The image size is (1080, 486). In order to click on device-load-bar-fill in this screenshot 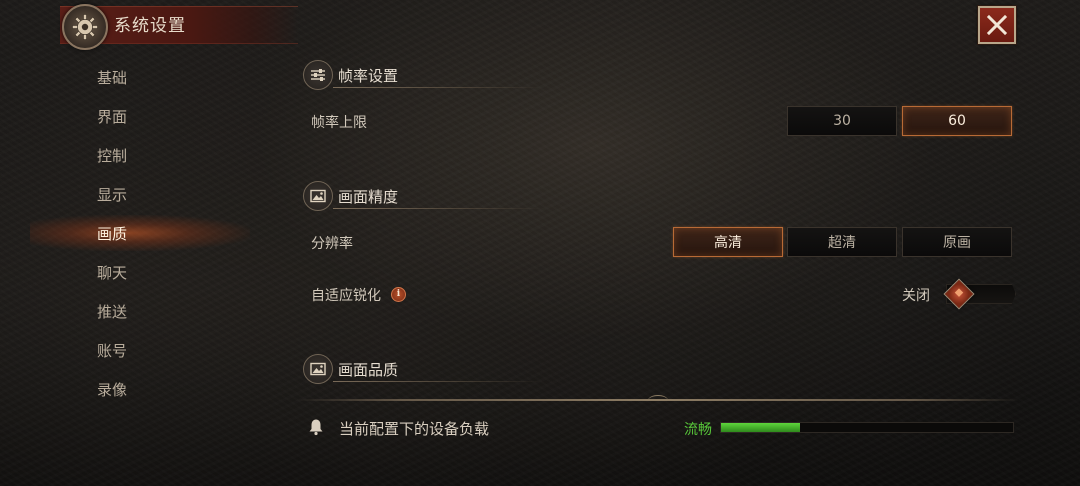, I will do `click(760, 427)`.